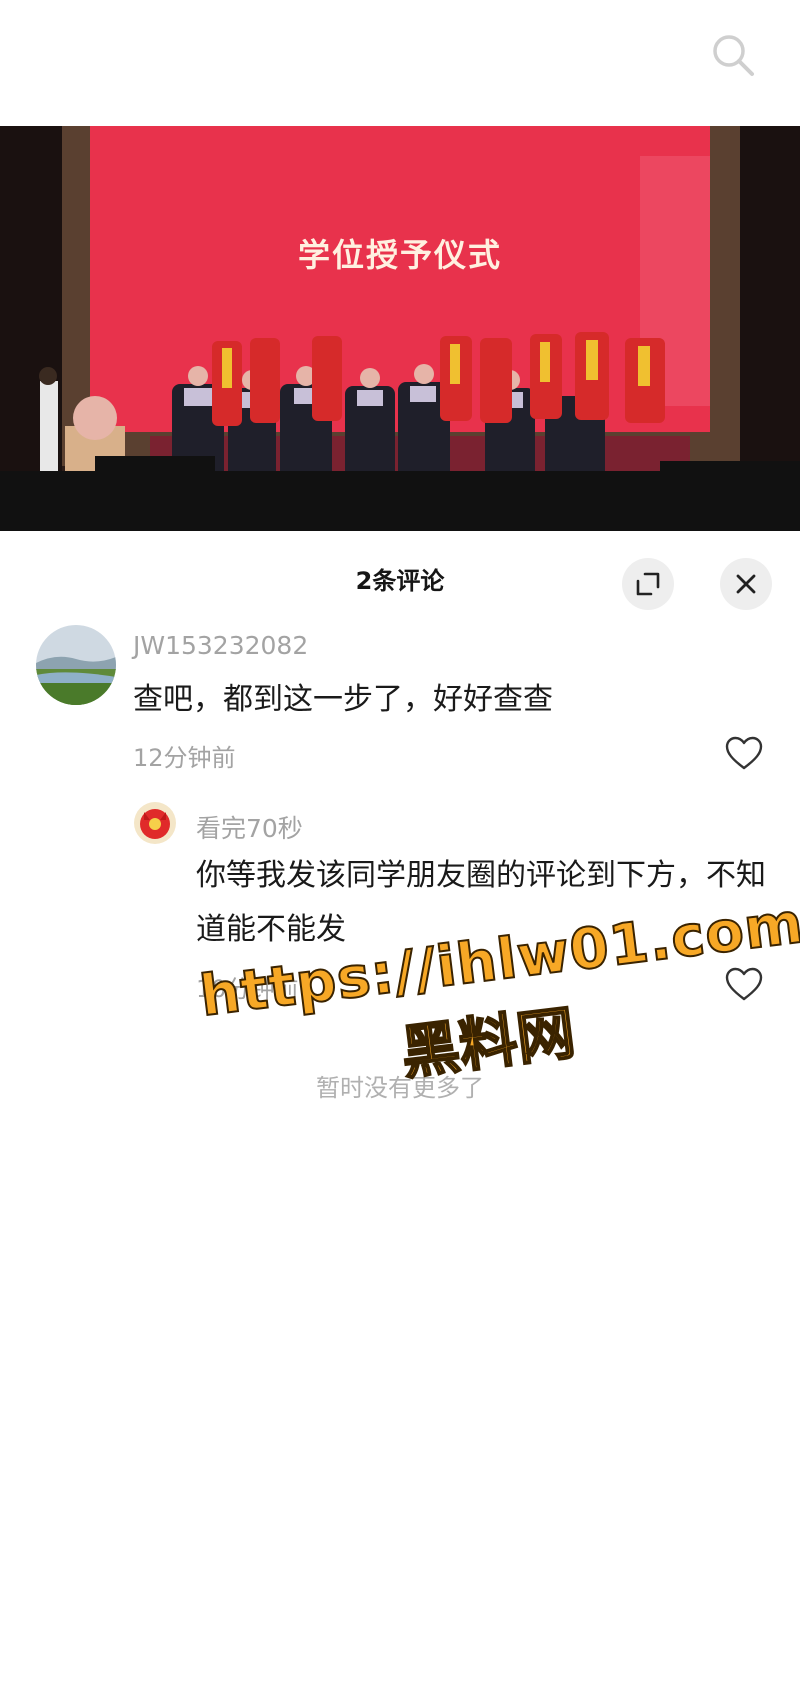 This screenshot has height=1695, width=800. What do you see at coordinates (481, 902) in the screenshot?
I see `comment-text: 你等我发该同学朋友圈的评论到下方，不知道能不能发` at bounding box center [481, 902].